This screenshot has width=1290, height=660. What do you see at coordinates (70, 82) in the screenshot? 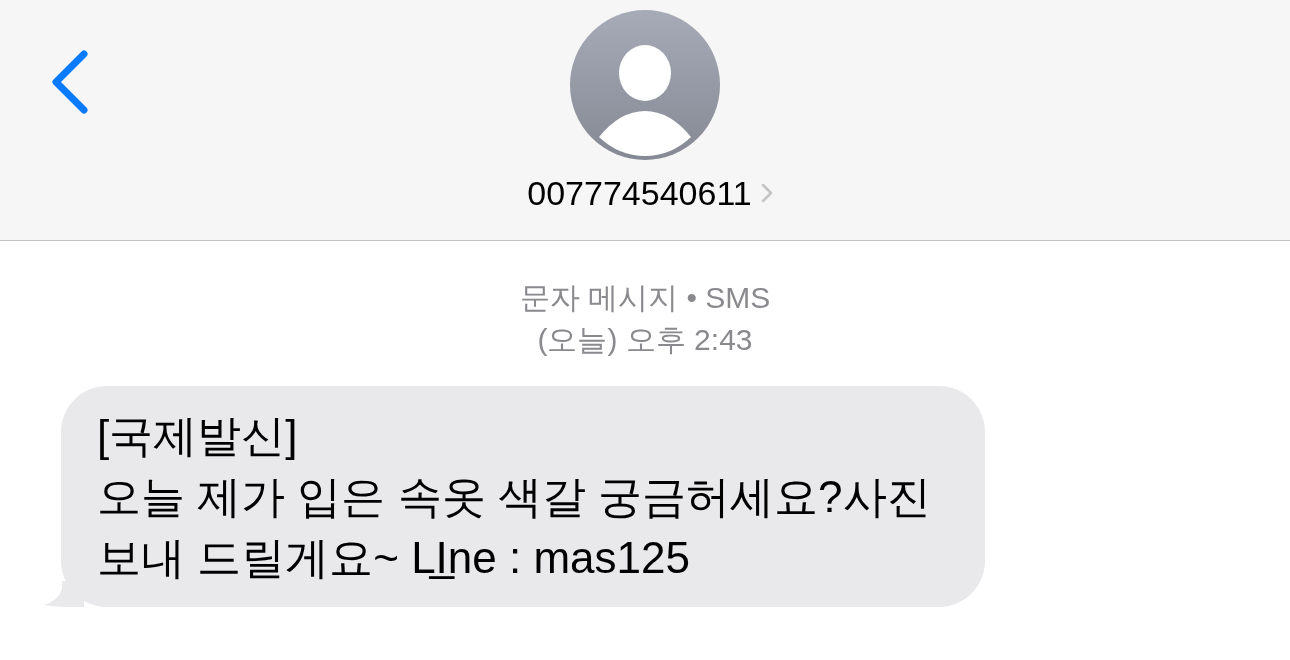
I see `back-icon` at bounding box center [70, 82].